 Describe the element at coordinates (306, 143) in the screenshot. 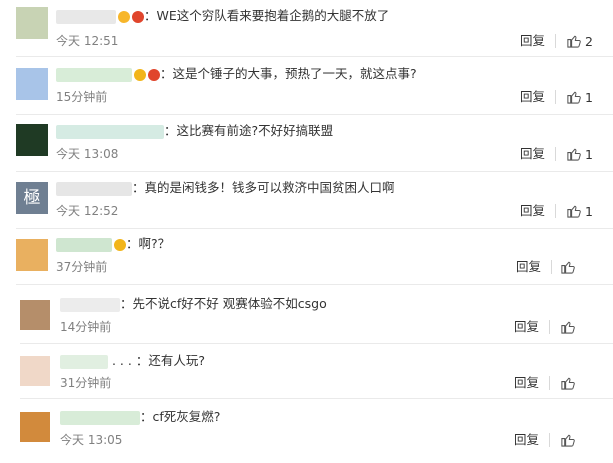

I see `comment-row: ：这比赛有前途?不好好搞联盟 今天 13:08 回复 1` at that location.